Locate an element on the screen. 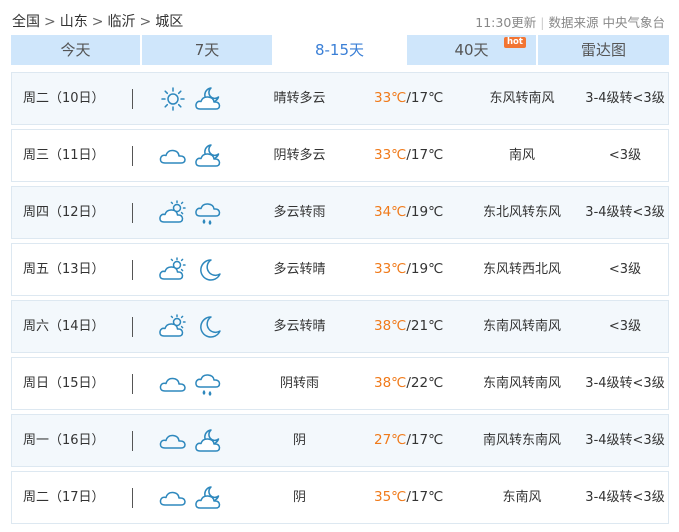 This screenshot has height=532, width=679. temperature: 38℃/22℃ is located at coordinates (408, 383).